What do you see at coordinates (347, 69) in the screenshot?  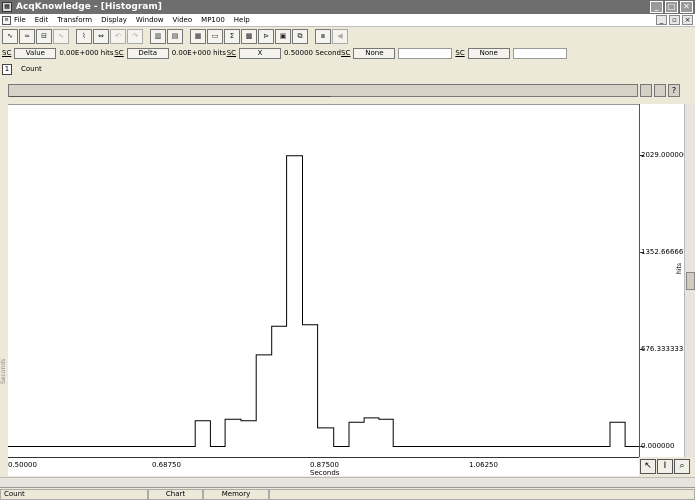 I see `channel-row: 1 Count` at bounding box center [347, 69].